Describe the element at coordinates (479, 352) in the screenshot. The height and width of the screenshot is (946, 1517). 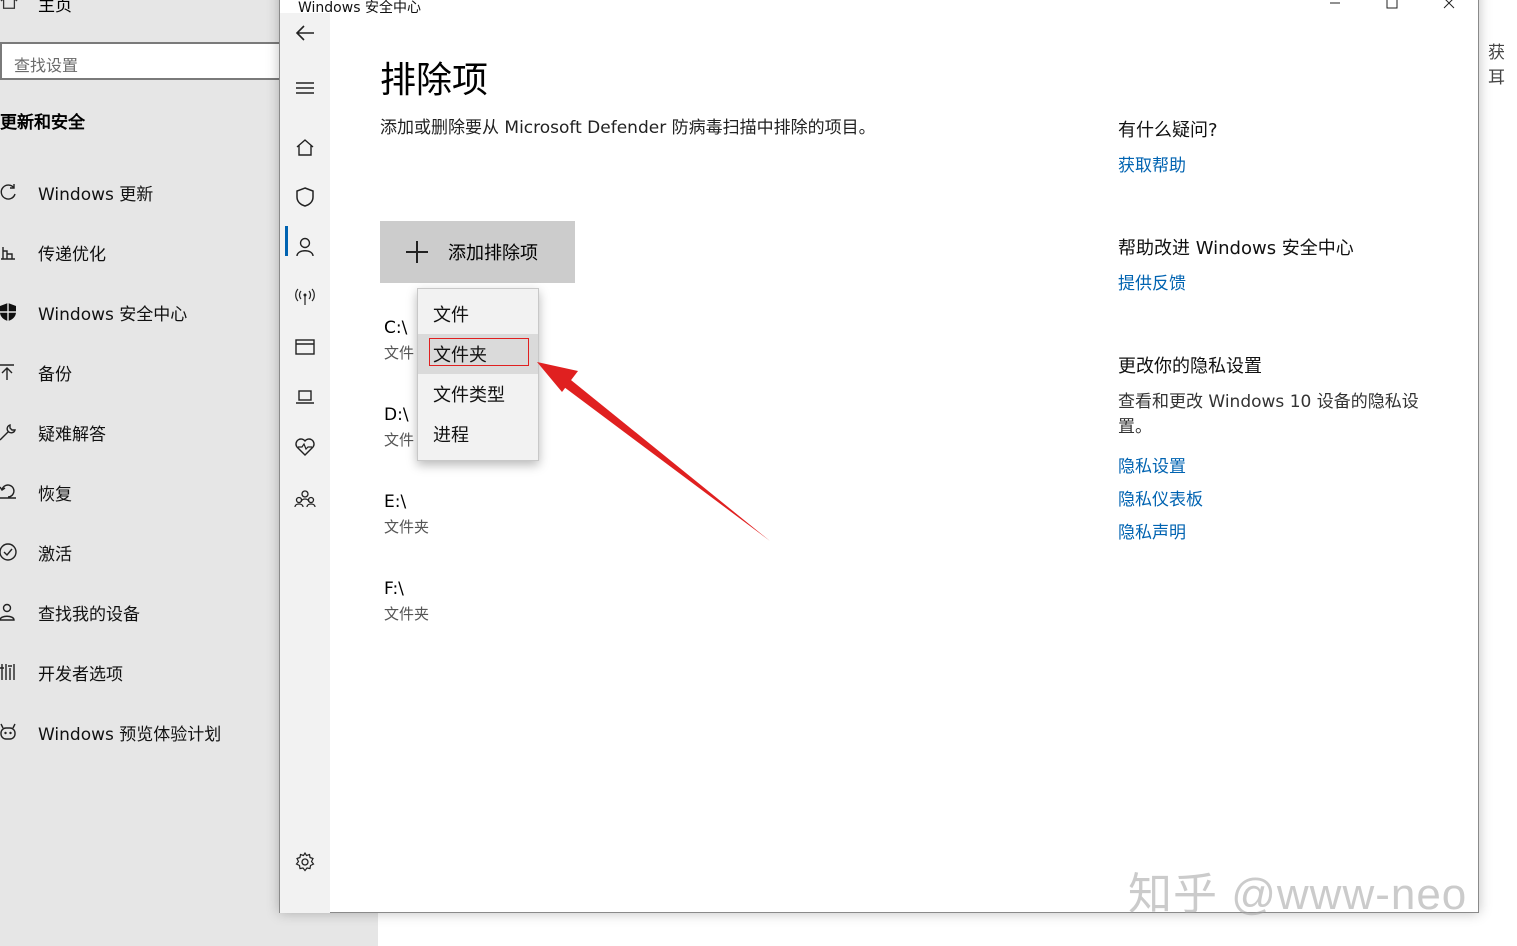
I see `annotation-highlight-box` at that location.